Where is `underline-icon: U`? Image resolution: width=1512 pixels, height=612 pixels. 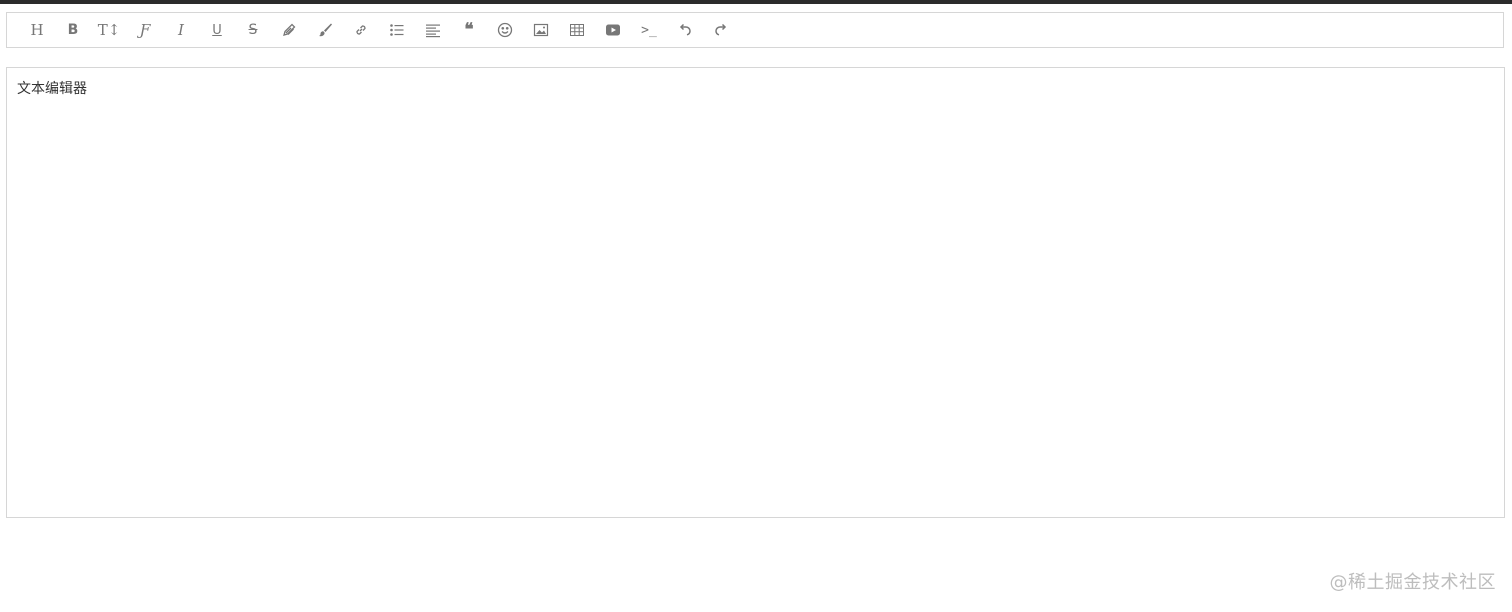
underline-icon: U is located at coordinates (217, 30).